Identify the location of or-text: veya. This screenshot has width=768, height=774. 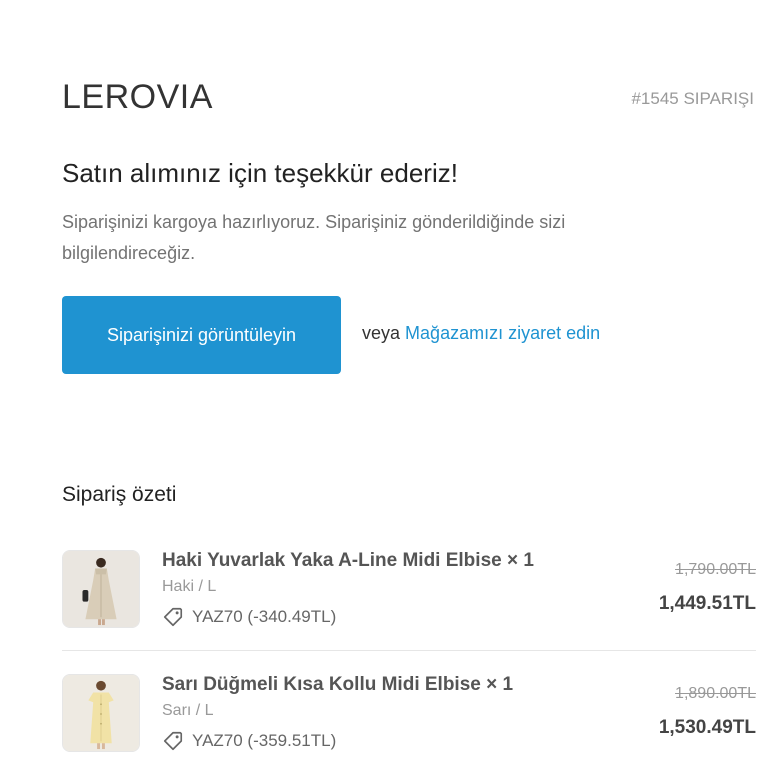
(381, 333).